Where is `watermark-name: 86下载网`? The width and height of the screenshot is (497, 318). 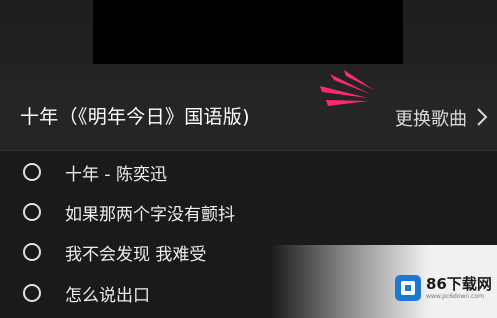 watermark-name: 86下载网 is located at coordinates (459, 283).